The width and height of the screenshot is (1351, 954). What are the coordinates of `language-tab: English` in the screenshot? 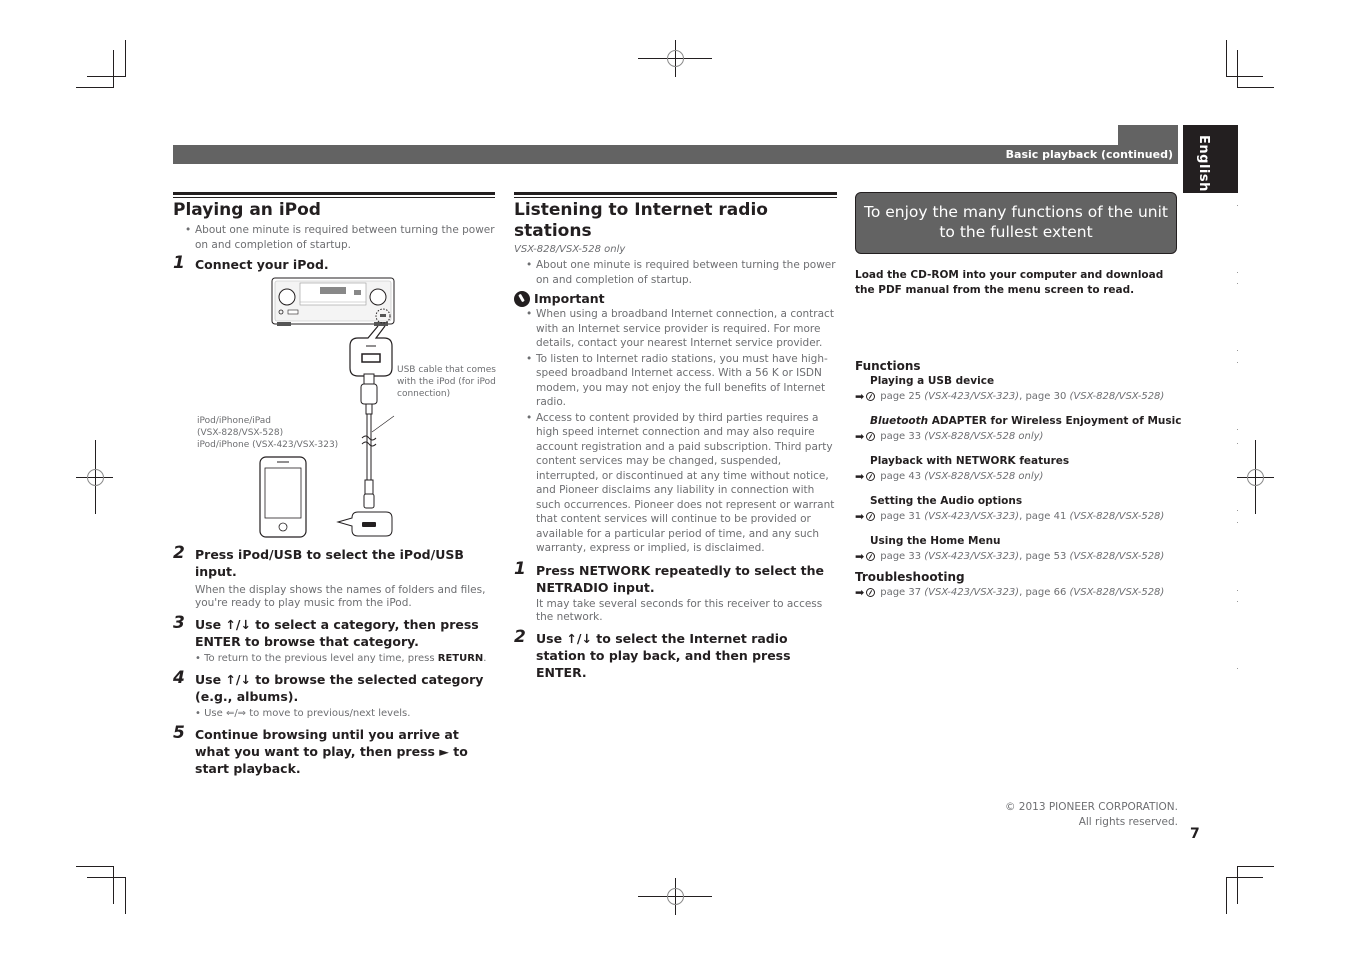 It's located at (1210, 159).